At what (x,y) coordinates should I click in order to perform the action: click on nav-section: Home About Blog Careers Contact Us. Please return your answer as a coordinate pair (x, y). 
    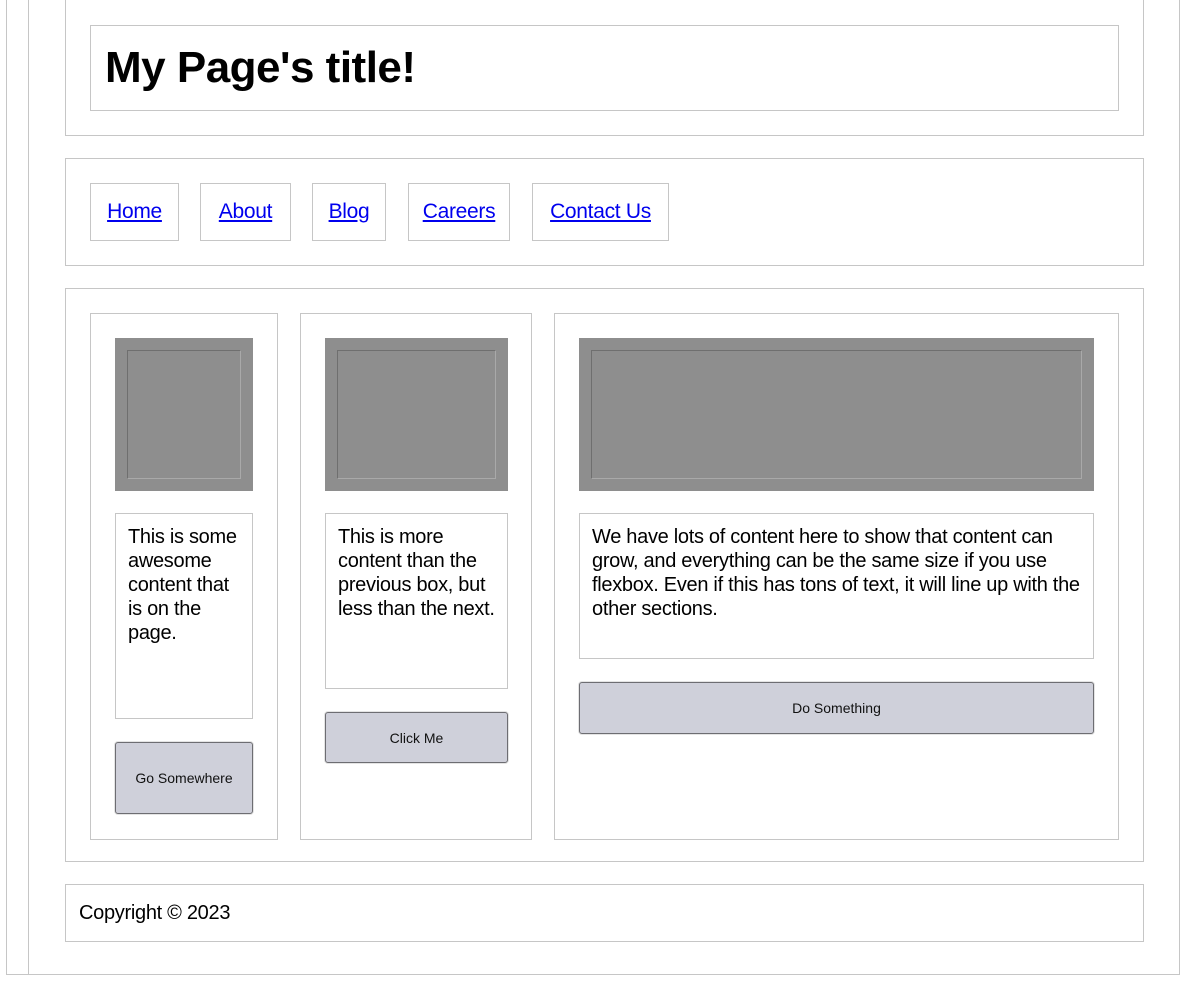
    Looking at the image, I should click on (604, 212).